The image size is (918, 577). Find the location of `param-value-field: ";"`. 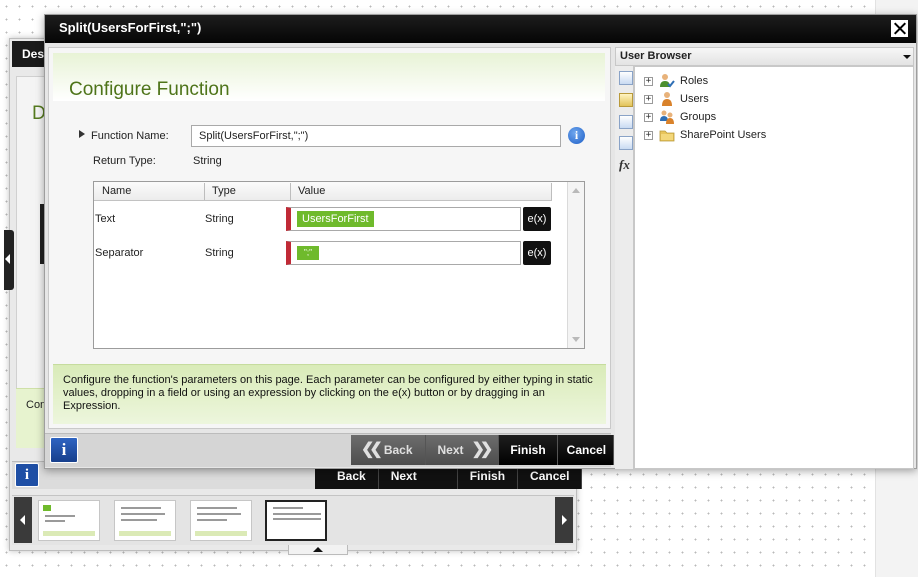

param-value-field: ";" is located at coordinates (403, 253).